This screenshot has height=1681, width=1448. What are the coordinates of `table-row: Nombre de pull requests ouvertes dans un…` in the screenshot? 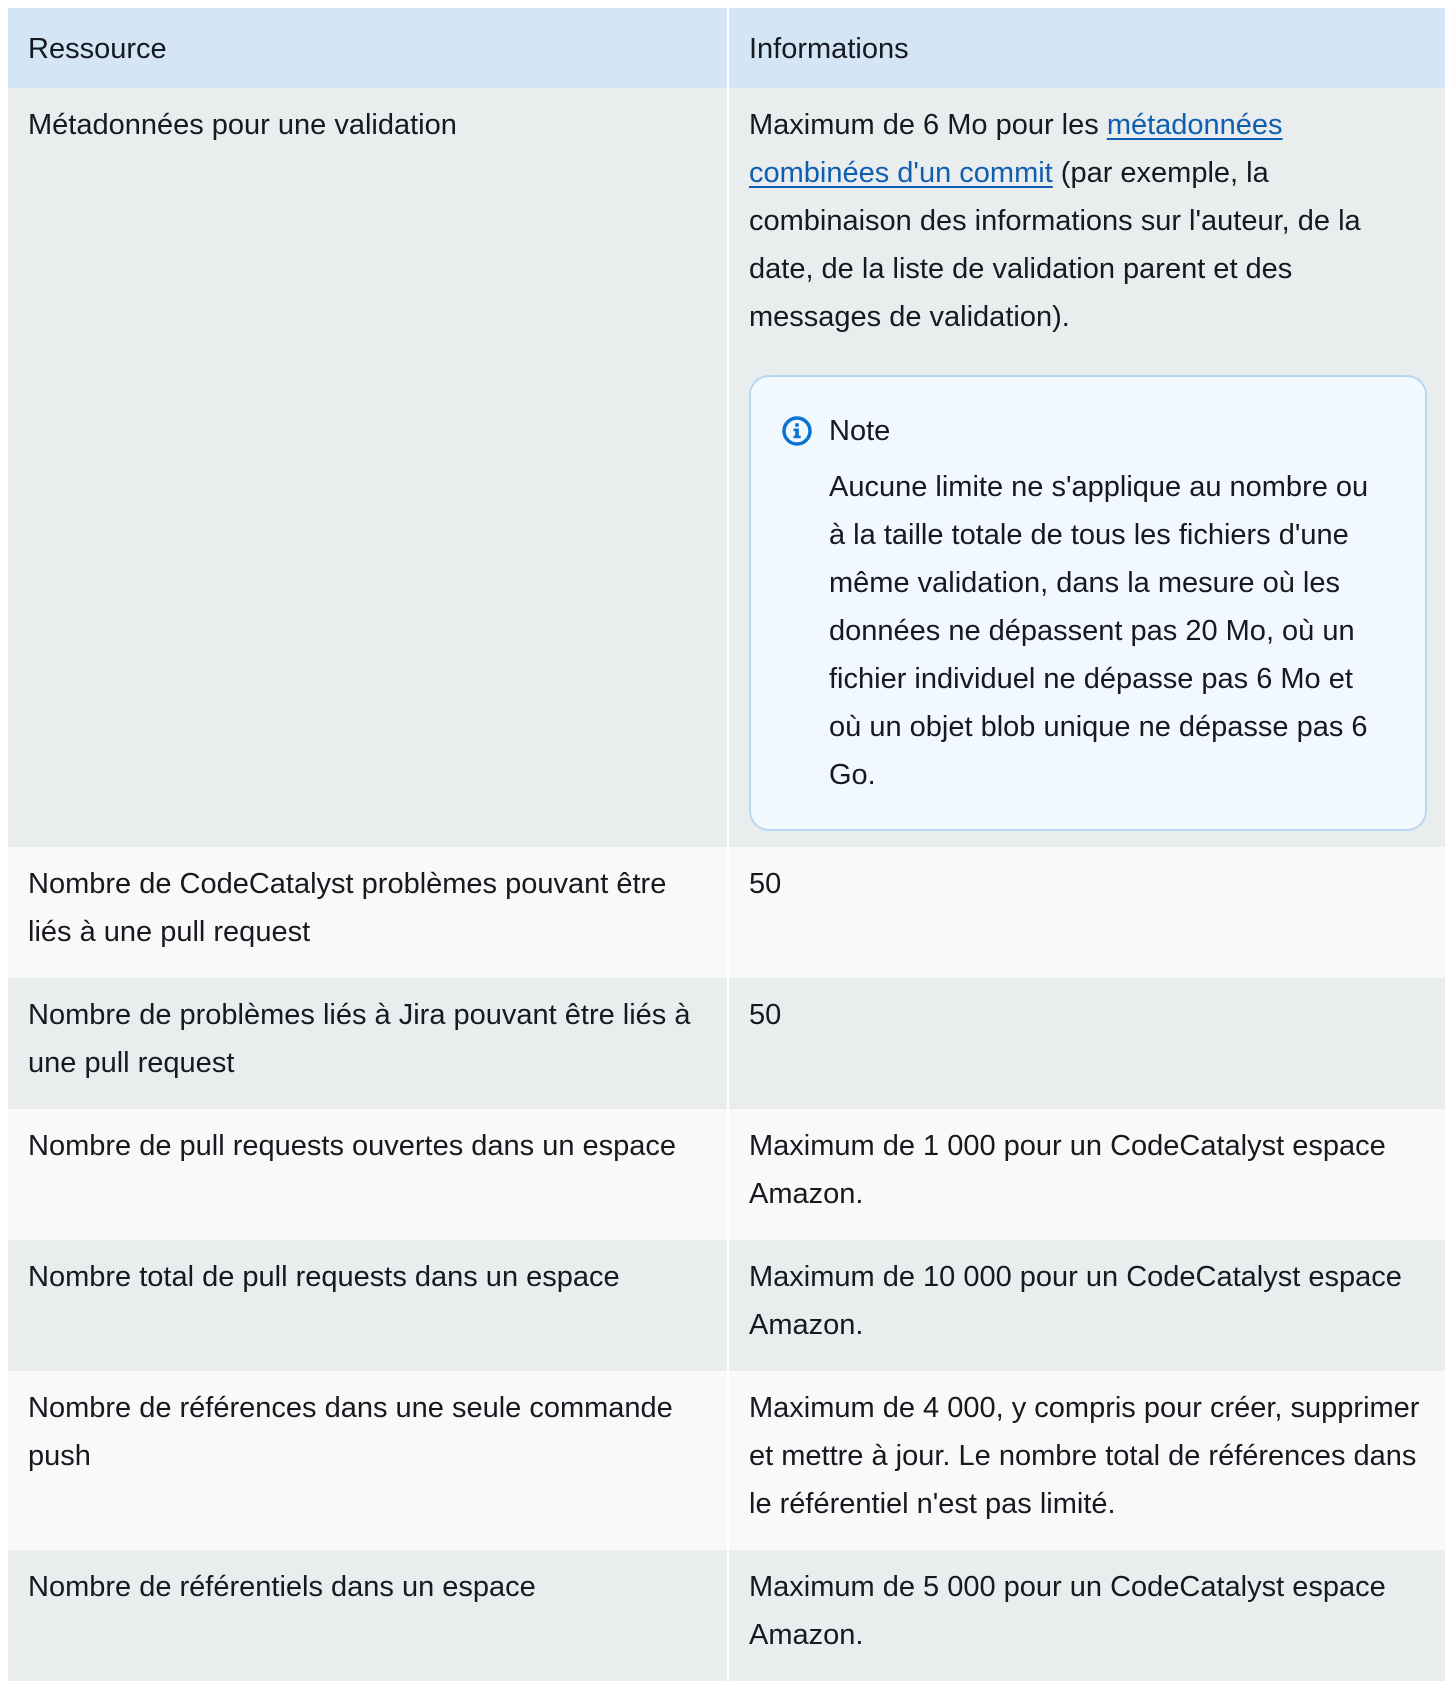 It's located at (726, 1174).